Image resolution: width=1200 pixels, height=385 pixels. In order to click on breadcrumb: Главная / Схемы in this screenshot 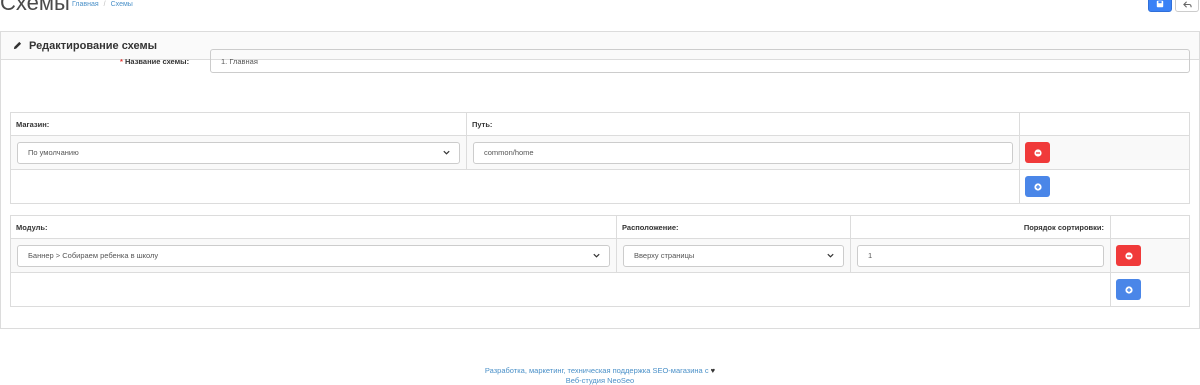, I will do `click(102, 4)`.